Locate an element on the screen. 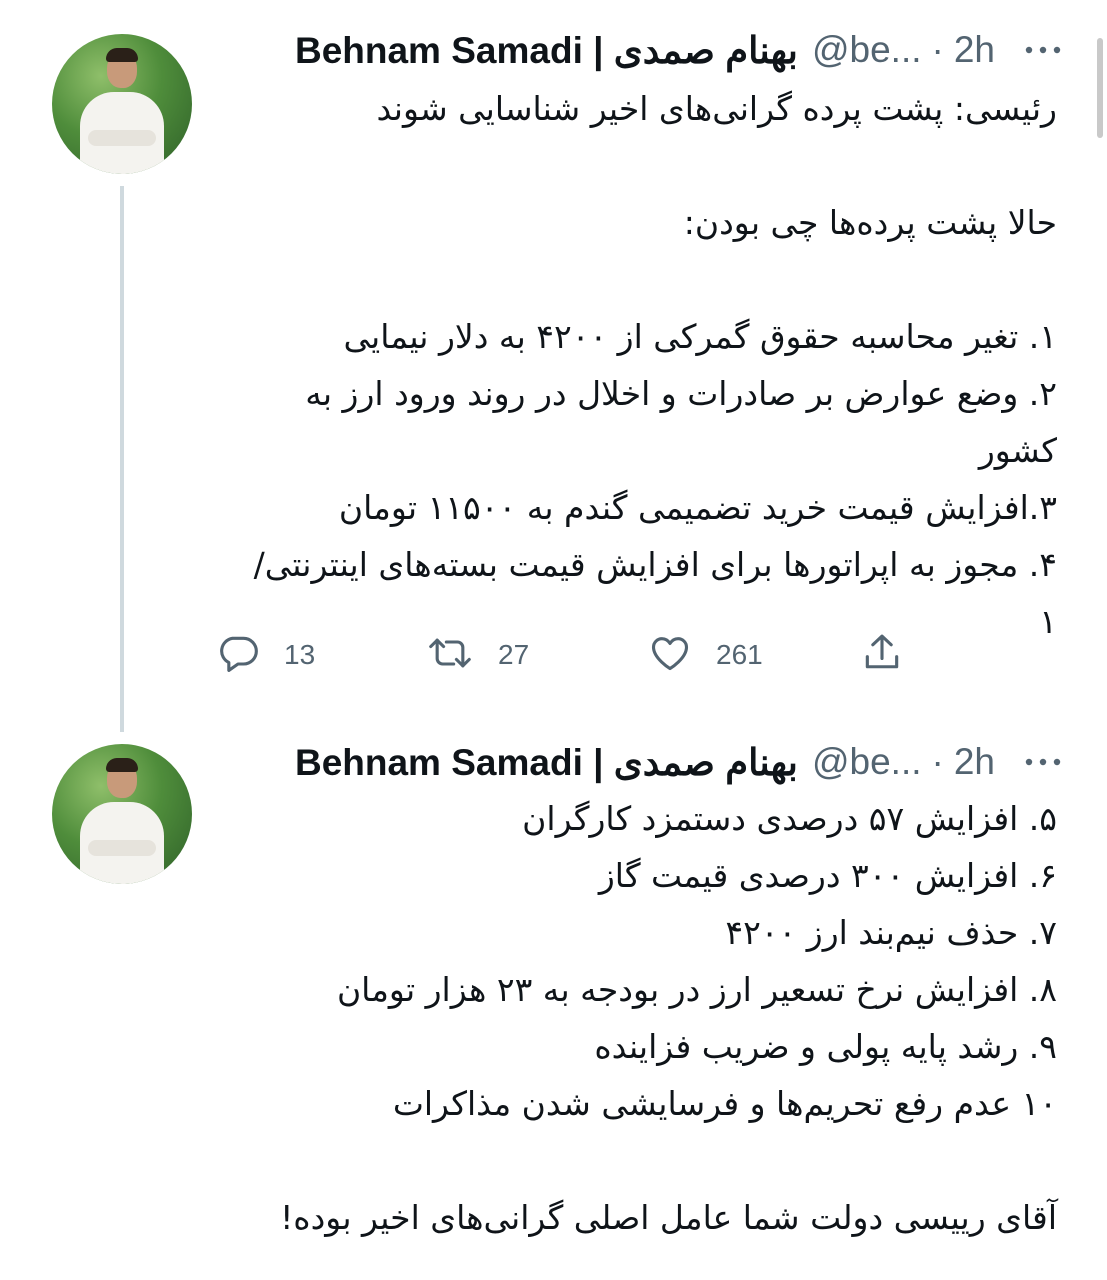 The height and width of the screenshot is (1280, 1107). retweet-count: 27 is located at coordinates (514, 654).